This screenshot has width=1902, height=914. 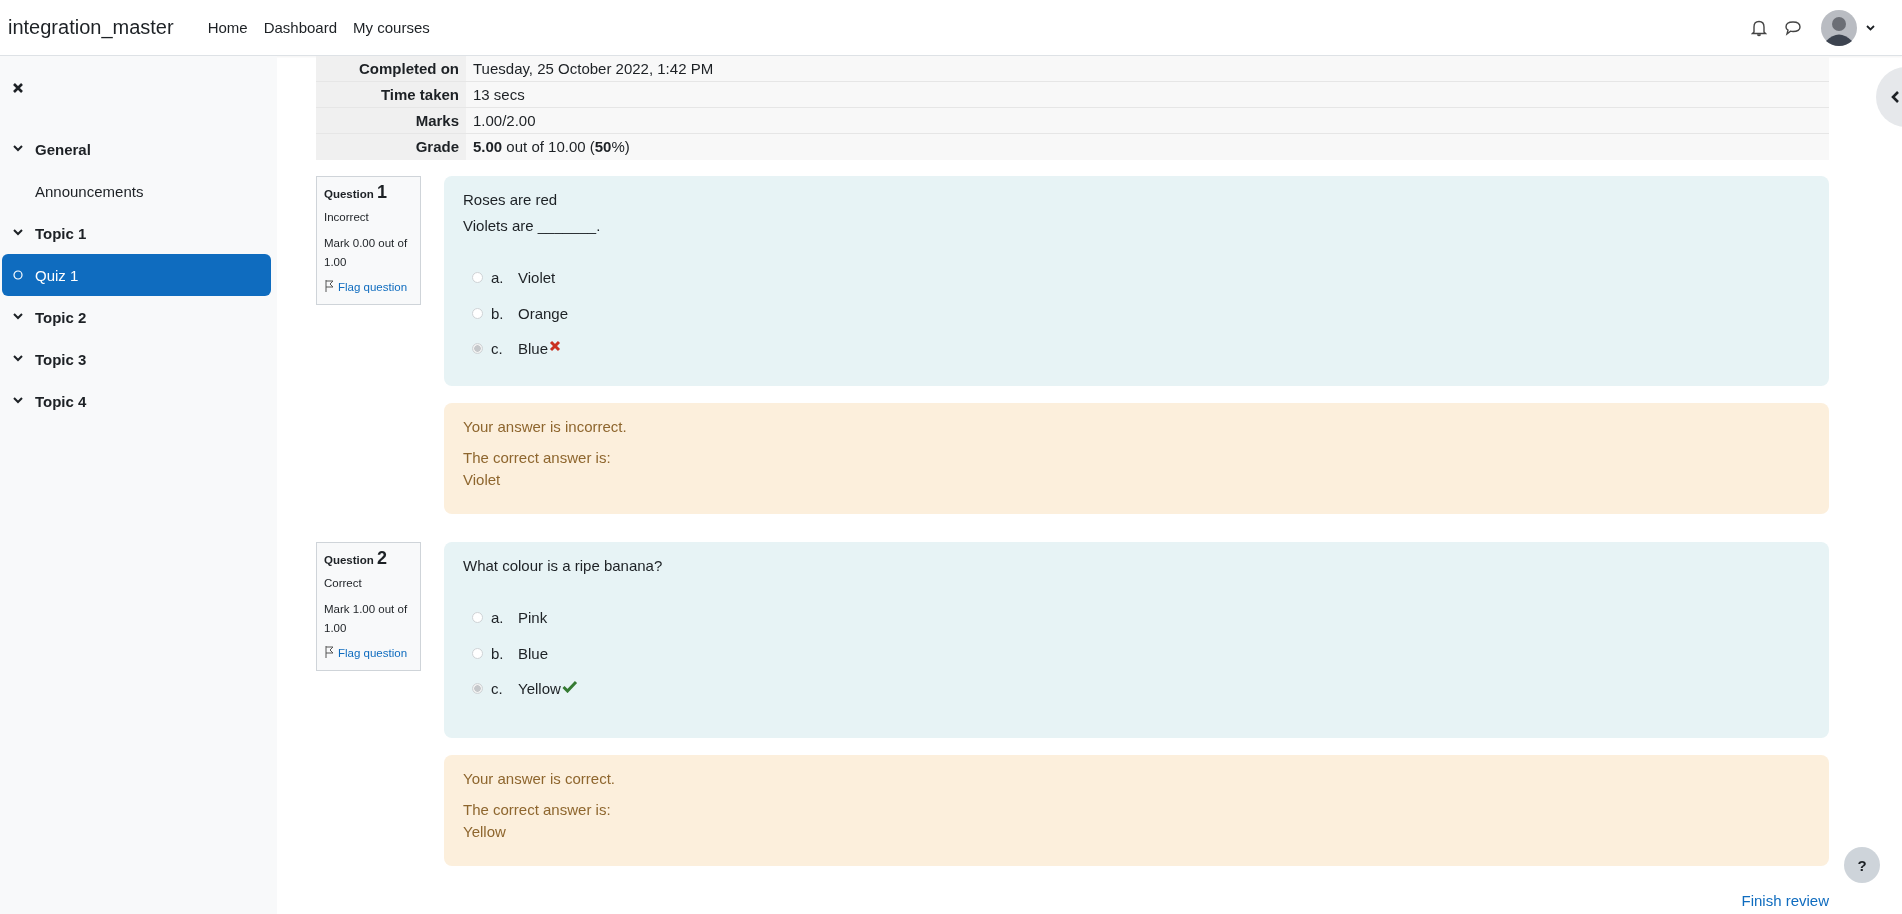 I want to click on nav-link: My courses, so click(x=391, y=27).